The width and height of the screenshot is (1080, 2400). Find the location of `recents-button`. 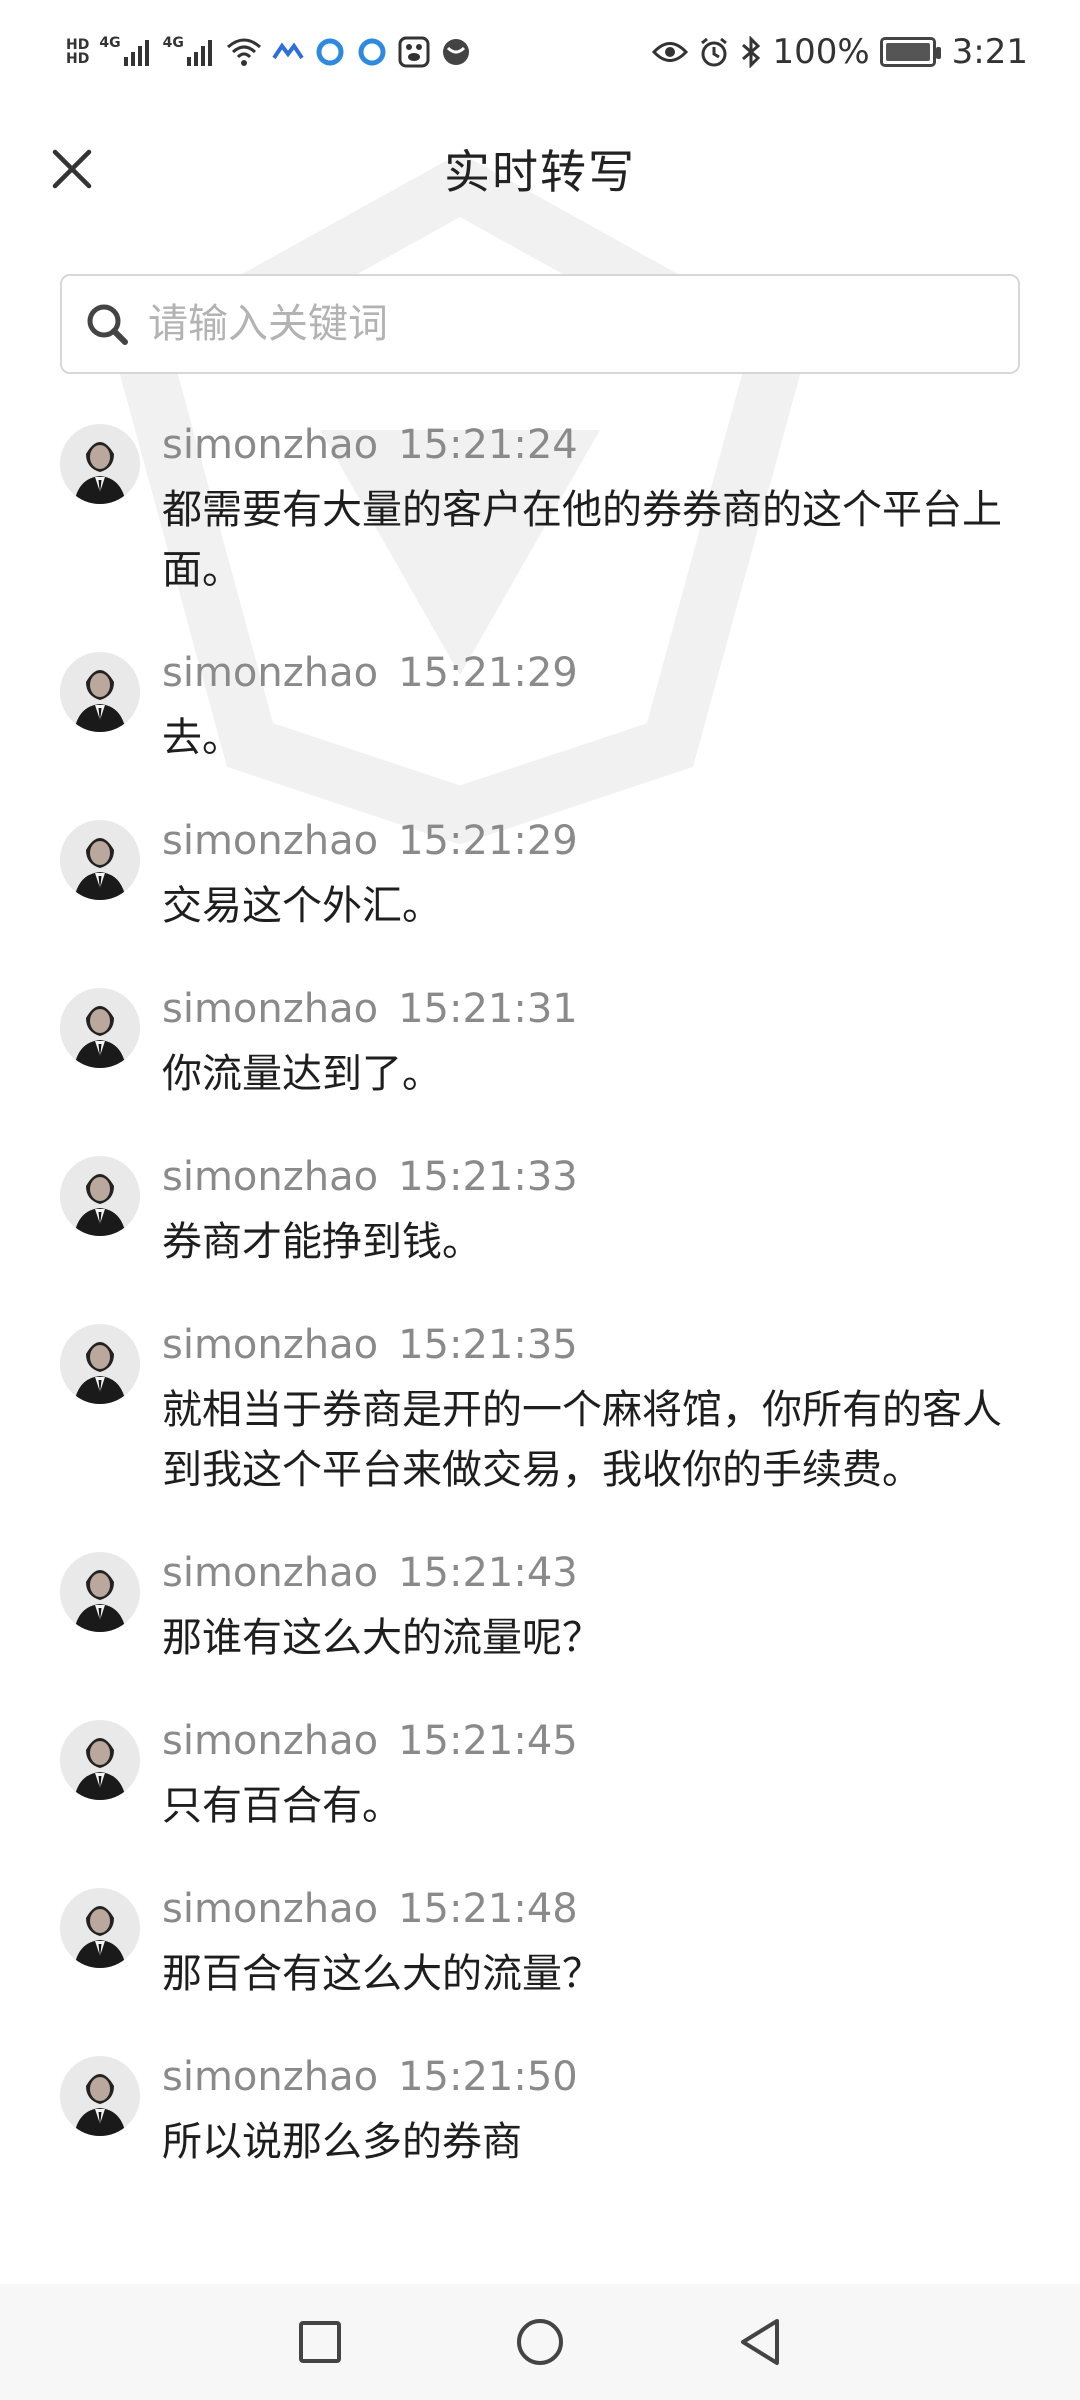

recents-button is located at coordinates (320, 2342).